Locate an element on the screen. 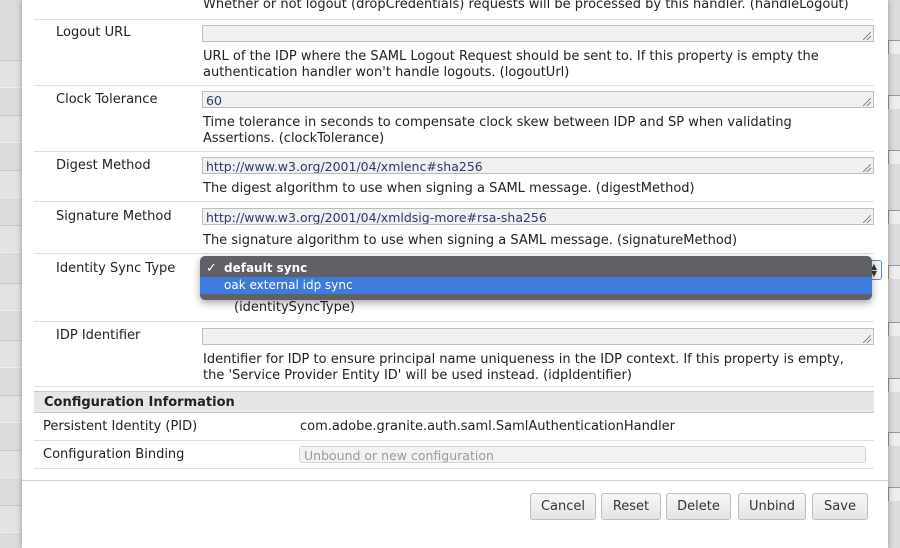  property-label: Clock Tolerance is located at coordinates (107, 99).